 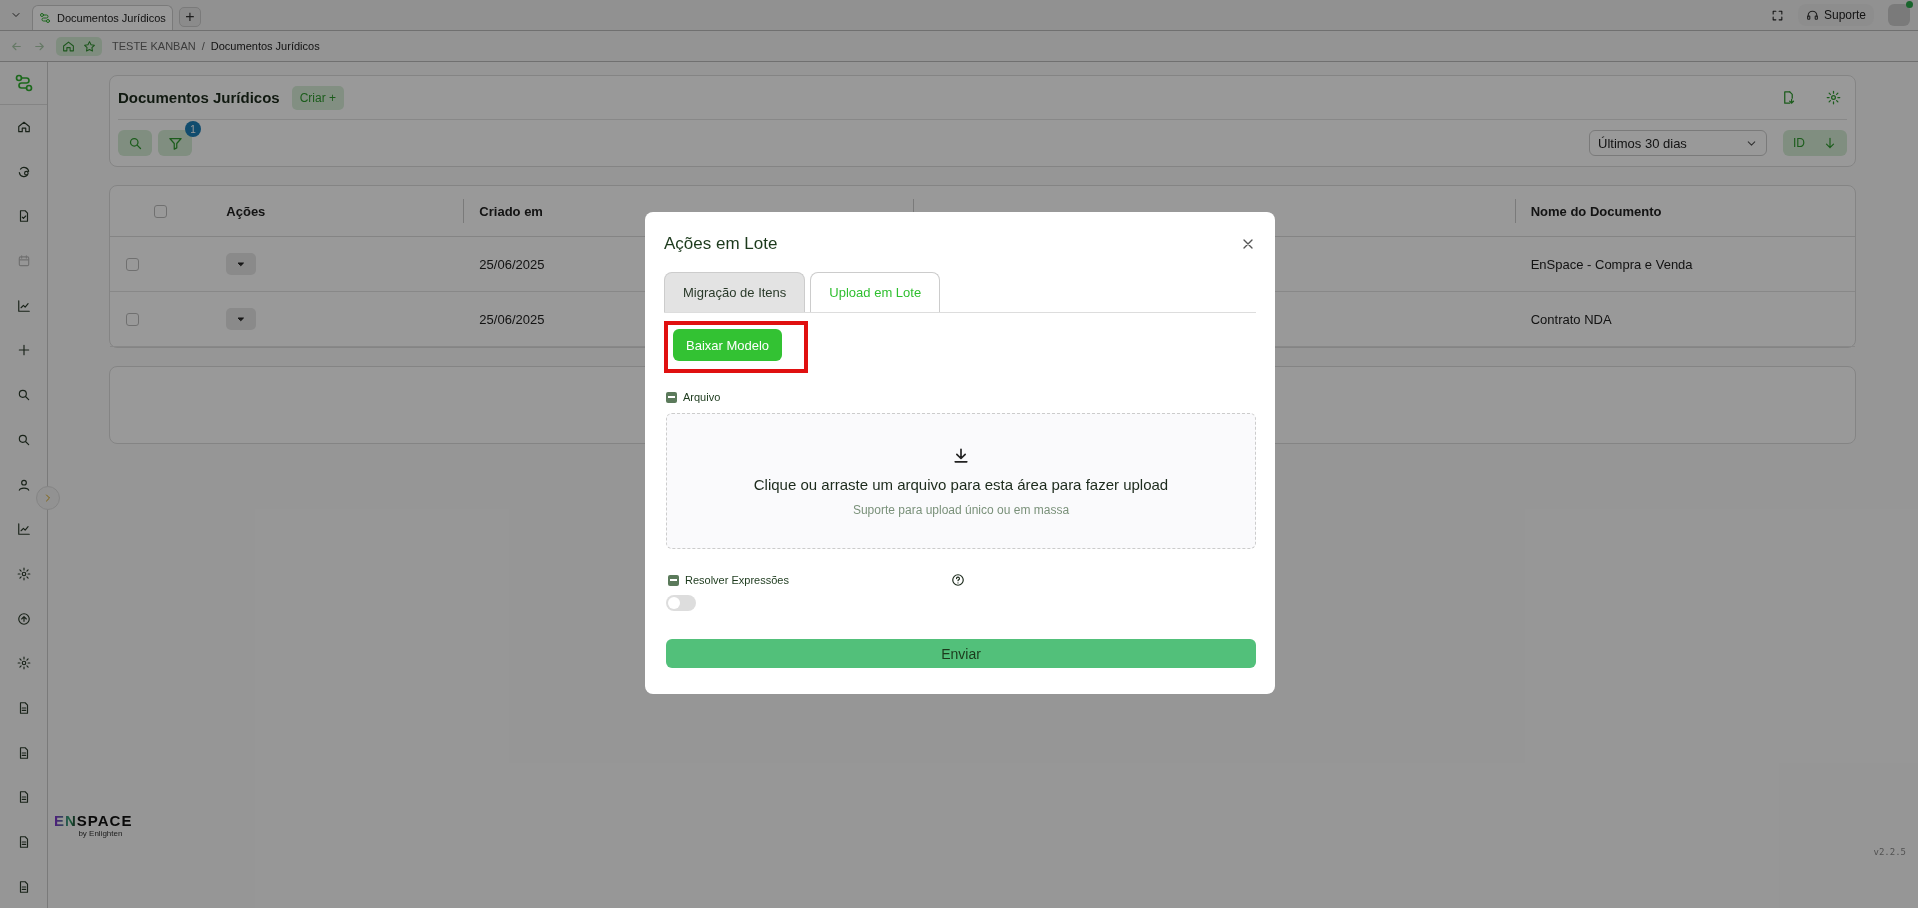 What do you see at coordinates (111, 18) in the screenshot?
I see `tab-label: Documentos Jurídicos` at bounding box center [111, 18].